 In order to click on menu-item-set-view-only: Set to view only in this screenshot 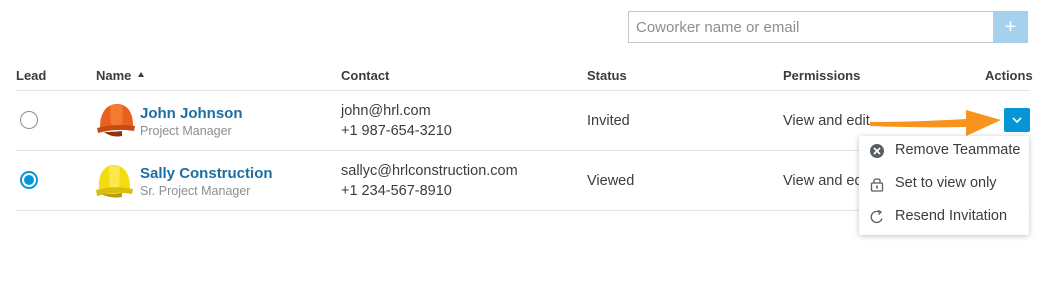, I will do `click(944, 185)`.